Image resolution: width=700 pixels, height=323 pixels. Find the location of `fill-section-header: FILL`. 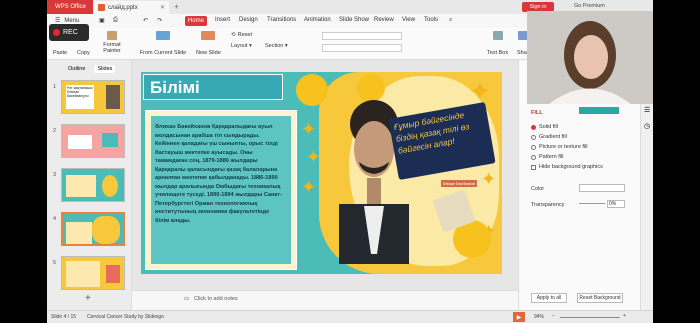

fill-section-header: FILL is located at coordinates (537, 113).